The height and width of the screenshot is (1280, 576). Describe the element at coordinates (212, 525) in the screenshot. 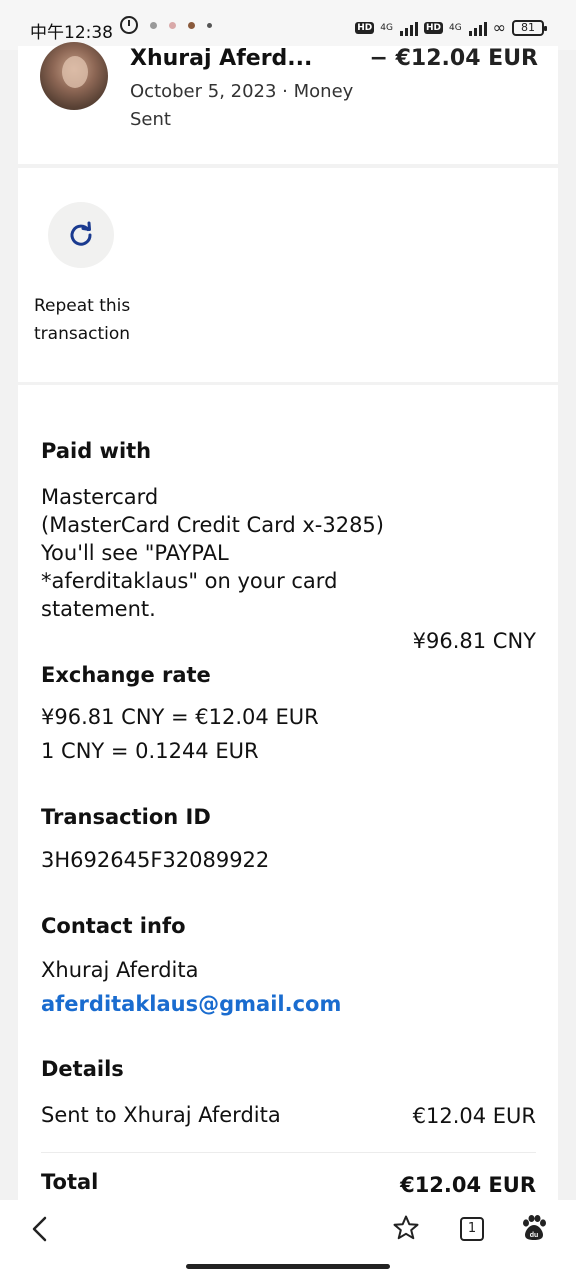

I see `payment-card: (MasterCard Credit Card x-3285)` at that location.